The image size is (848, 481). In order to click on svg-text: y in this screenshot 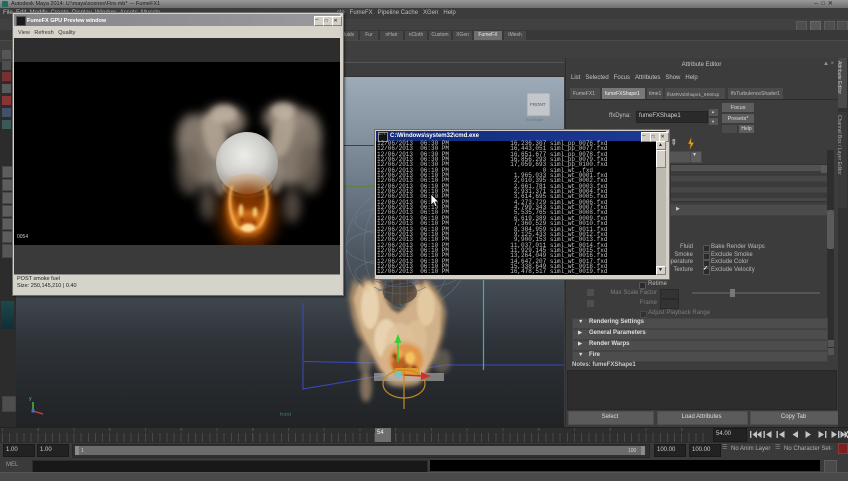, I will do `click(30, 399)`.